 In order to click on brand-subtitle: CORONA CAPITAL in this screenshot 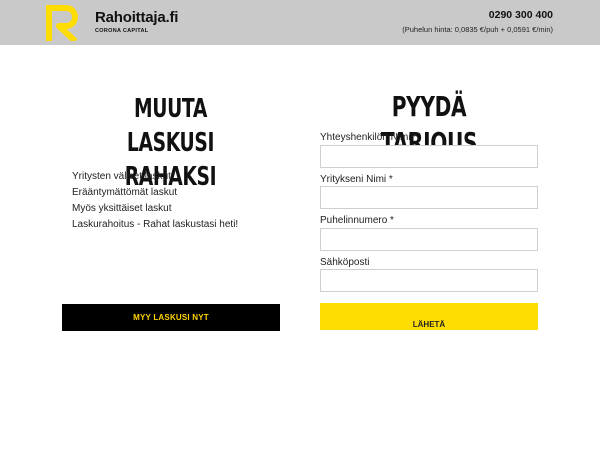, I will do `click(122, 31)`.